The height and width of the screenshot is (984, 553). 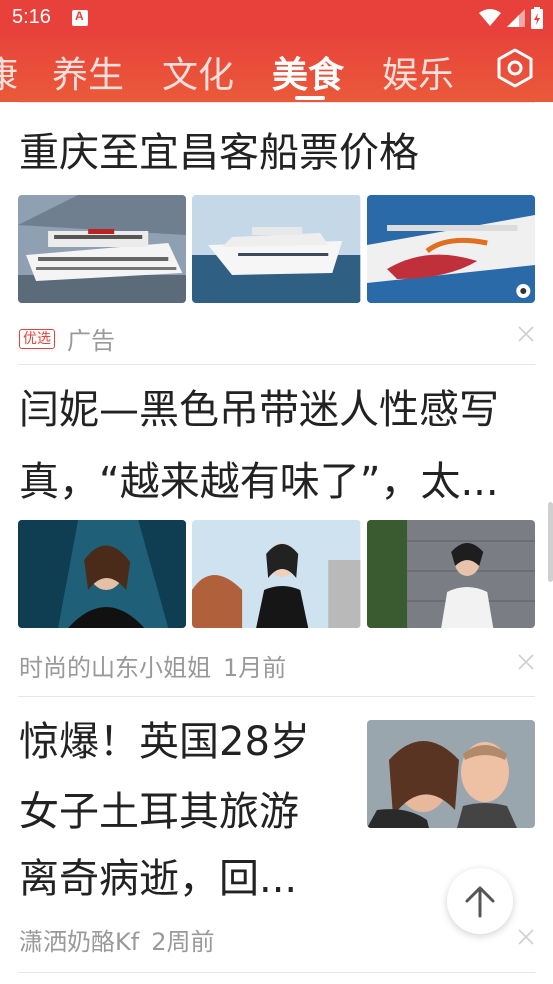 What do you see at coordinates (418, 72) in the screenshot?
I see `tab-entertainment: 娱乐` at bounding box center [418, 72].